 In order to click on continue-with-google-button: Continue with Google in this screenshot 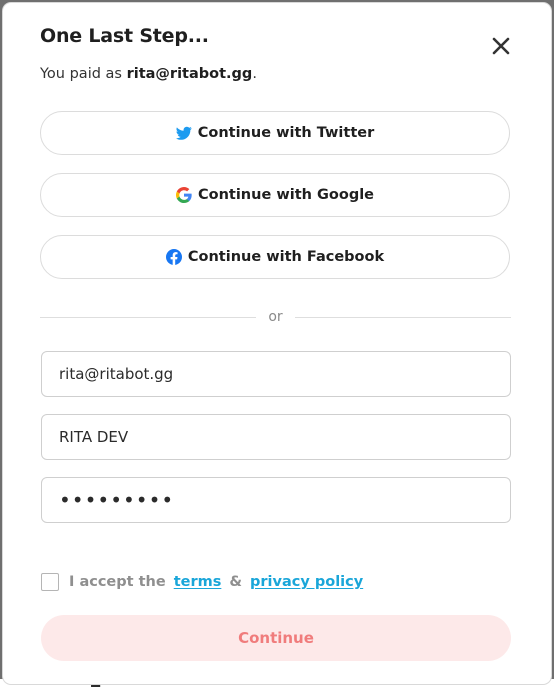, I will do `click(275, 195)`.